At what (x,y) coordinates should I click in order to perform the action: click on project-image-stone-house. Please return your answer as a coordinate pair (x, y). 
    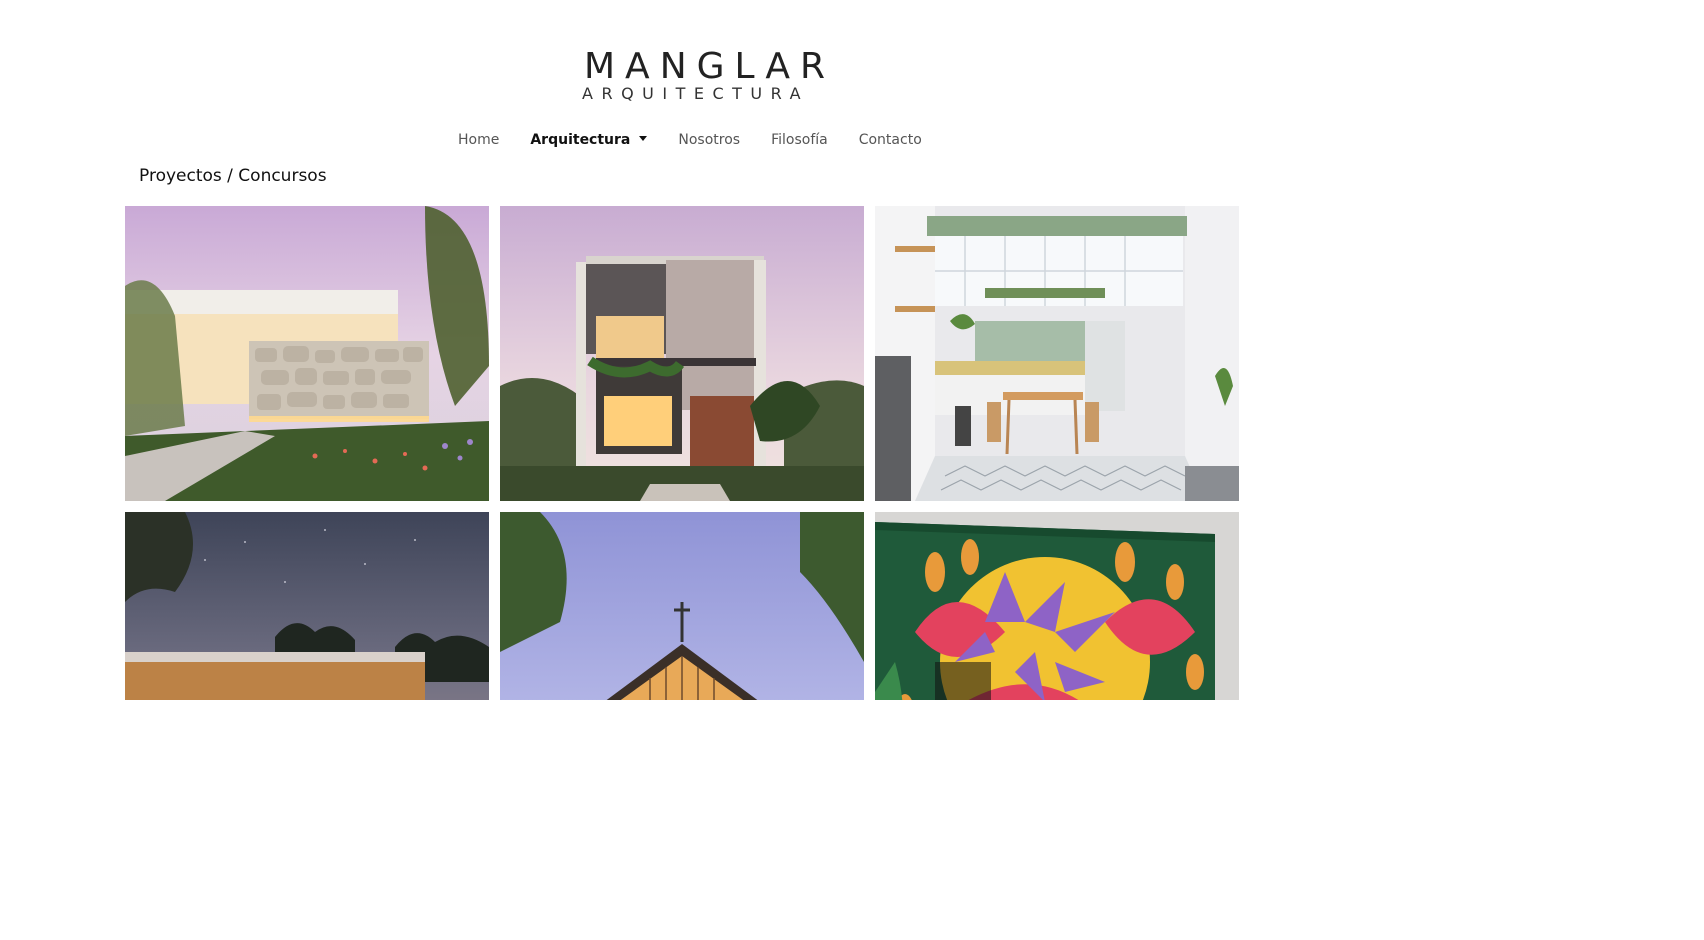
    Looking at the image, I should click on (307, 353).